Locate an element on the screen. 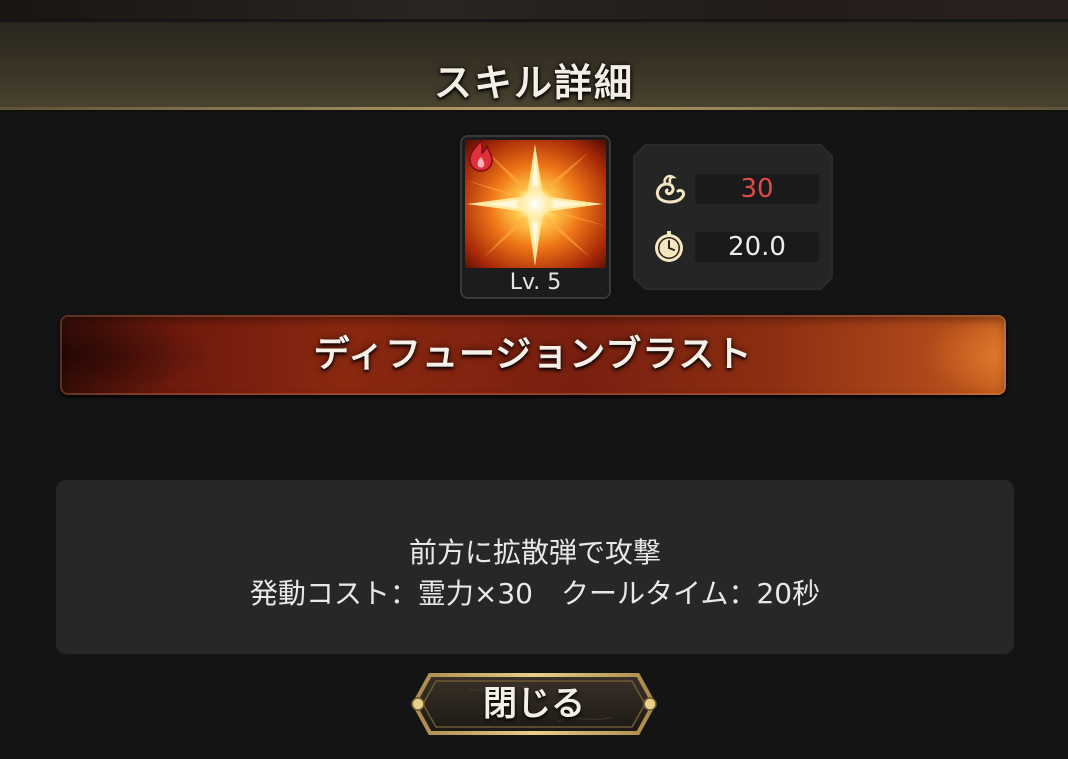 Image resolution: width=1068 pixels, height=759 pixels. skill-name: ディフュージョンブラスト is located at coordinates (533, 354).